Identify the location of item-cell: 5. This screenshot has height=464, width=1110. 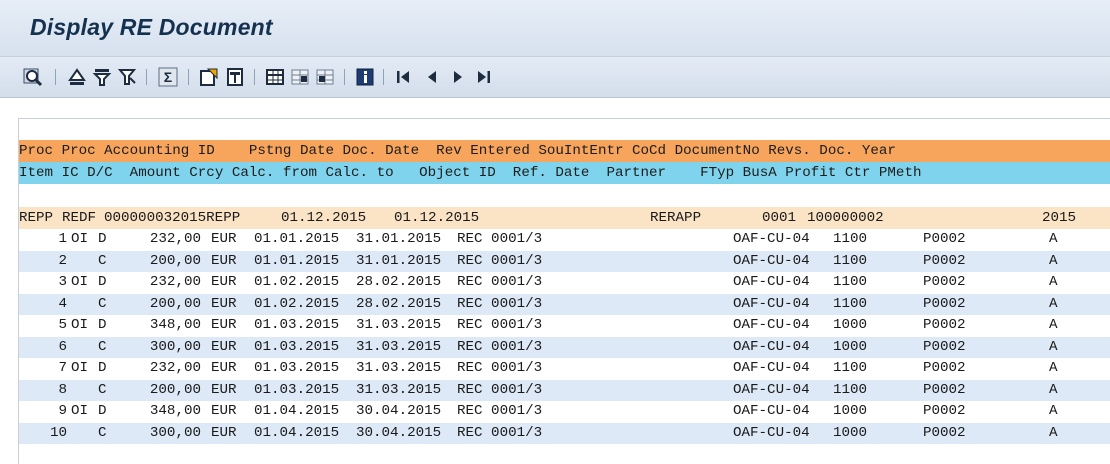
(62, 325).